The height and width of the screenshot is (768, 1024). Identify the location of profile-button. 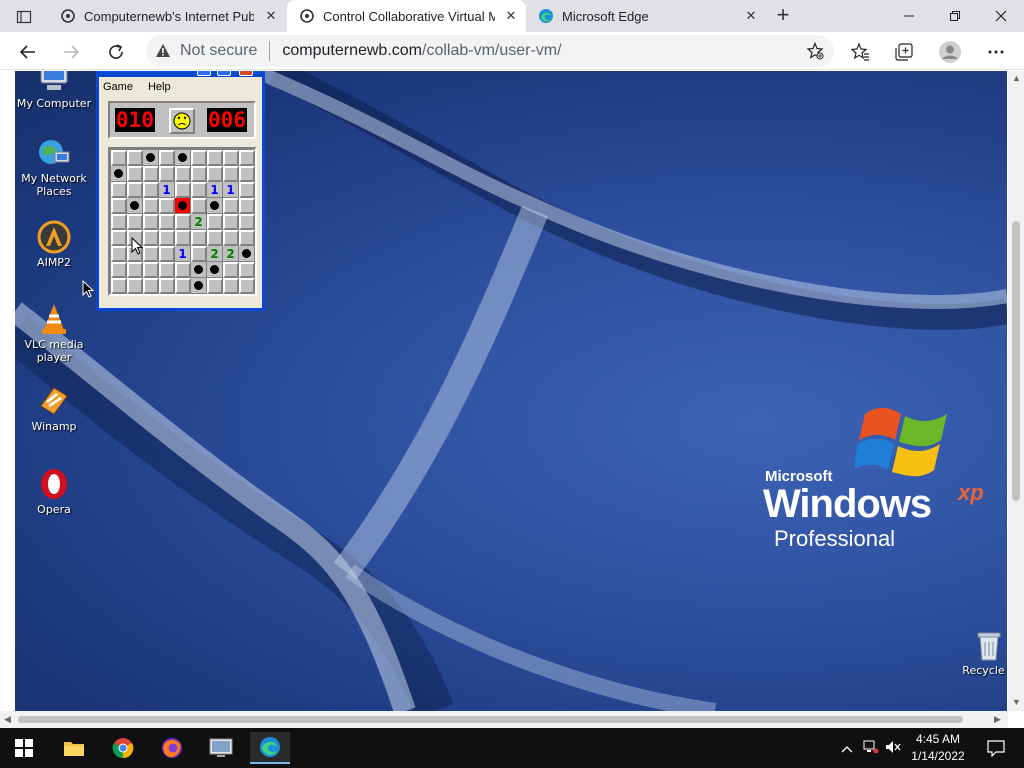
(950, 52).